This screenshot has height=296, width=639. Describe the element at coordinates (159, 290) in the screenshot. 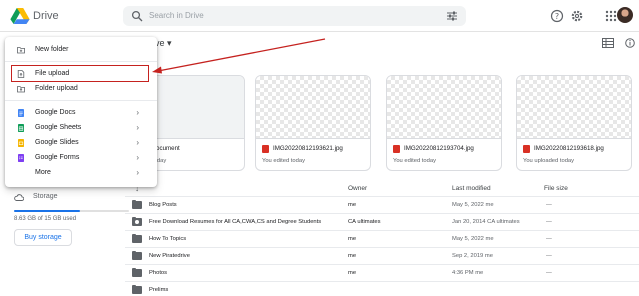

I see `file-name: Prelims` at that location.